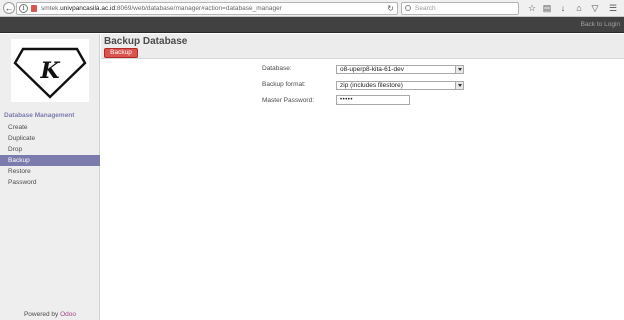 Image resolution: width=624 pixels, height=320 pixels. Describe the element at coordinates (50, 182) in the screenshot. I see `sidebar-item-password: Password` at that location.